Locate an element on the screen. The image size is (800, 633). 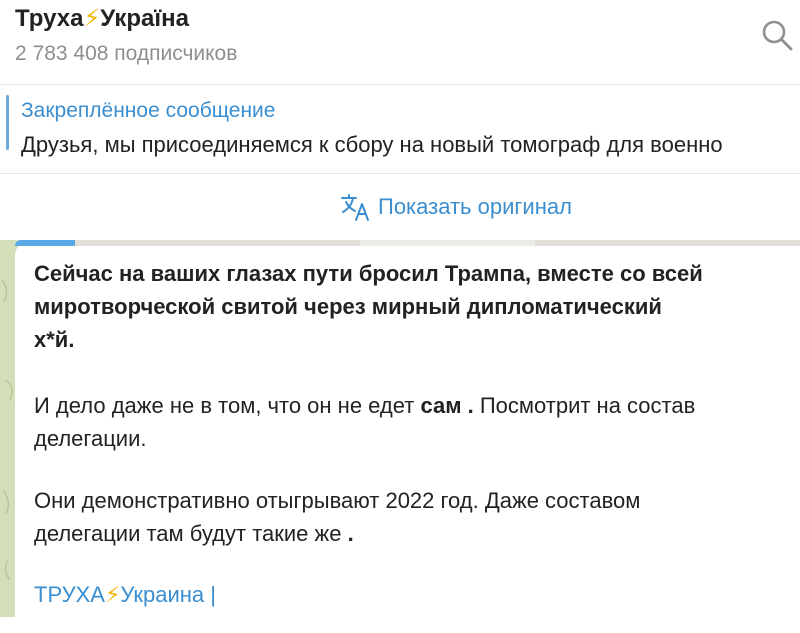
show-original-label: Показать оригинал is located at coordinates (475, 206).